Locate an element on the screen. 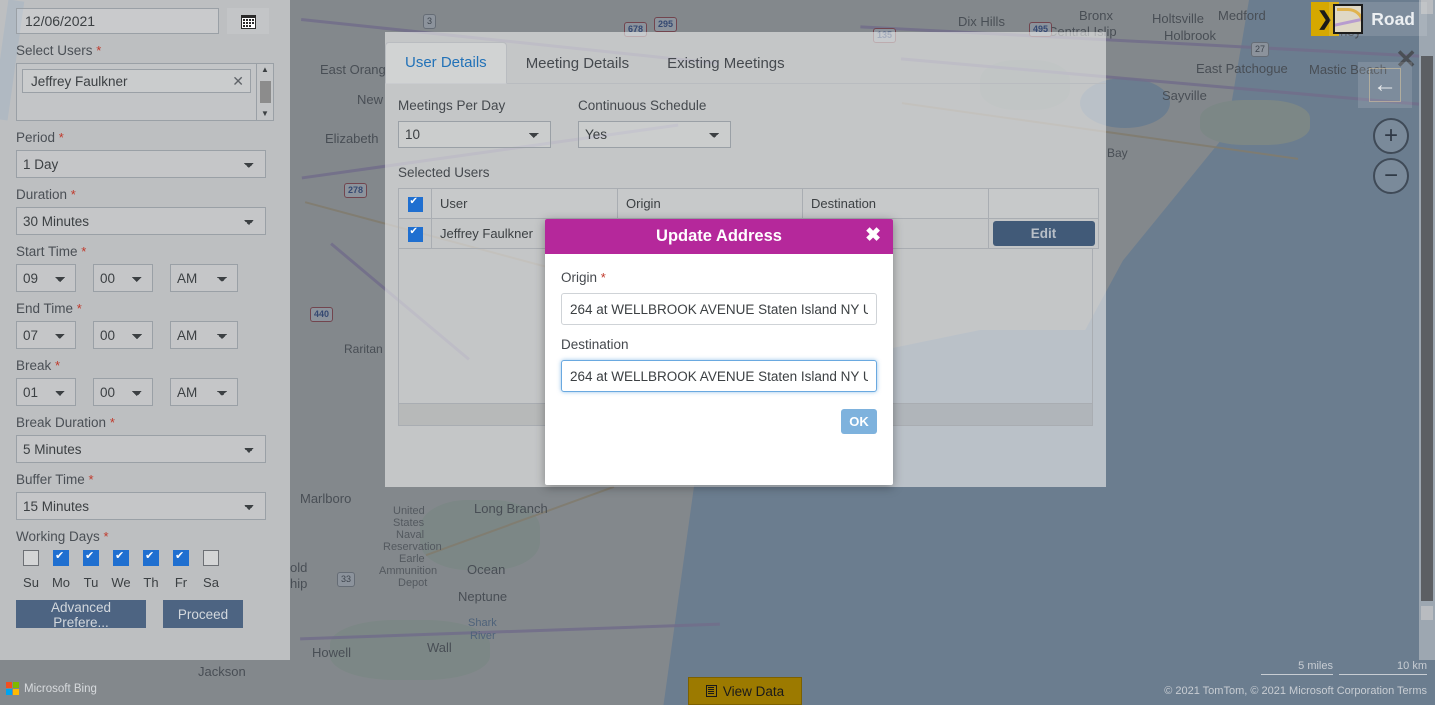 This screenshot has width=1435, height=705. column-header-origin: Origin is located at coordinates (710, 203).